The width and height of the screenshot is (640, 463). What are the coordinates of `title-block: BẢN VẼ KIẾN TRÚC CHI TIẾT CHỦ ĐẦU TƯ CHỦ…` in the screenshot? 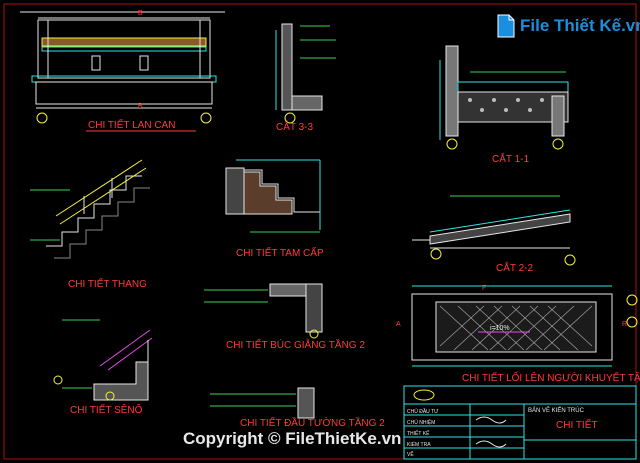 It's located at (520, 422).